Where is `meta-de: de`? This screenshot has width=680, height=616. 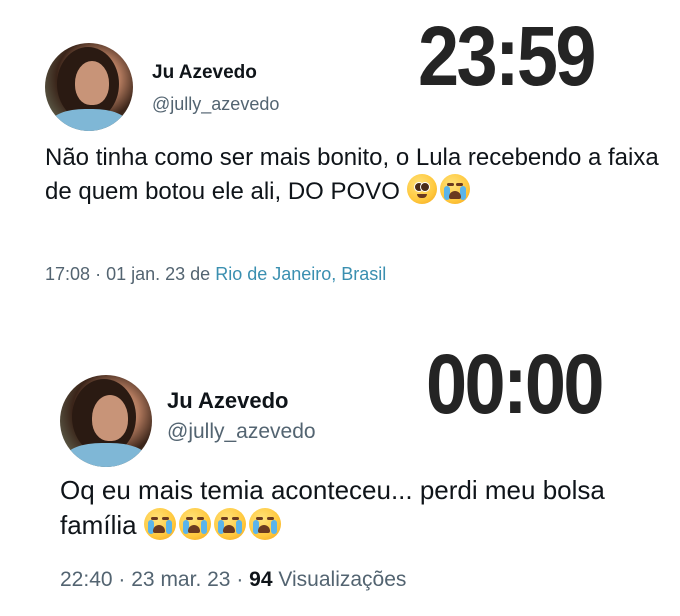 meta-de: de is located at coordinates (200, 274).